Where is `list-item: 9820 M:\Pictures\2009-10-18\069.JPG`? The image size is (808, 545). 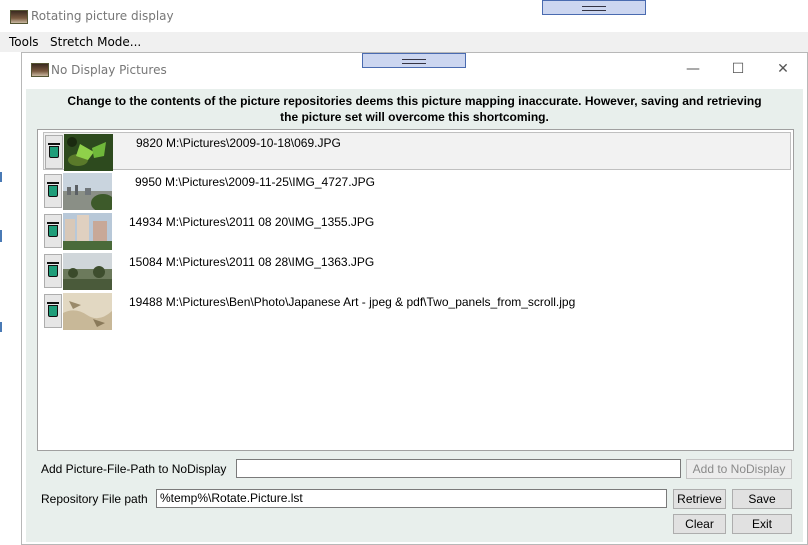
list-item: 9820 M:\Pictures\2009-10-18\069.JPG is located at coordinates (417, 151).